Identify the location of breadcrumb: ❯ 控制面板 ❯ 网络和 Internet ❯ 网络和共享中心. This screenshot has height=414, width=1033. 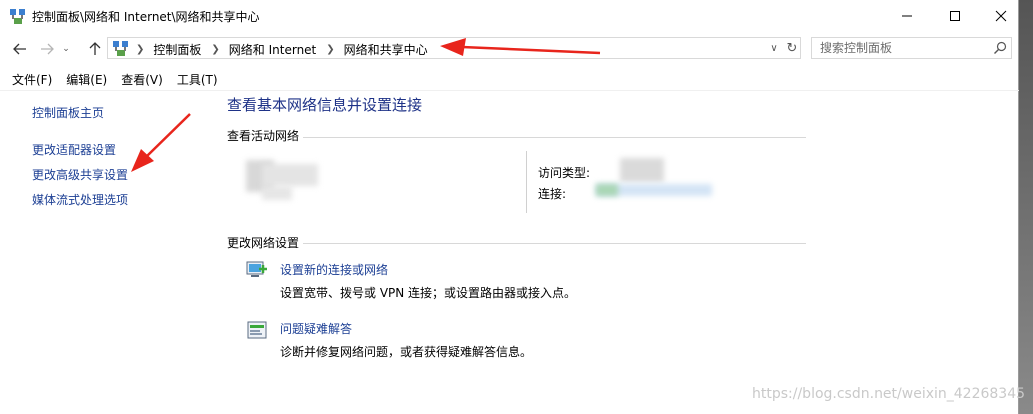
(285, 49).